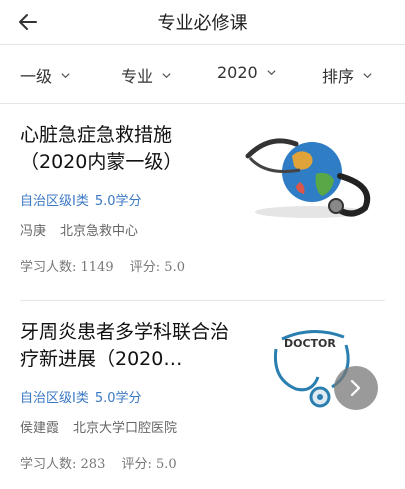  Describe the element at coordinates (237, 72) in the screenshot. I see `filter-year-label: 2020` at that location.